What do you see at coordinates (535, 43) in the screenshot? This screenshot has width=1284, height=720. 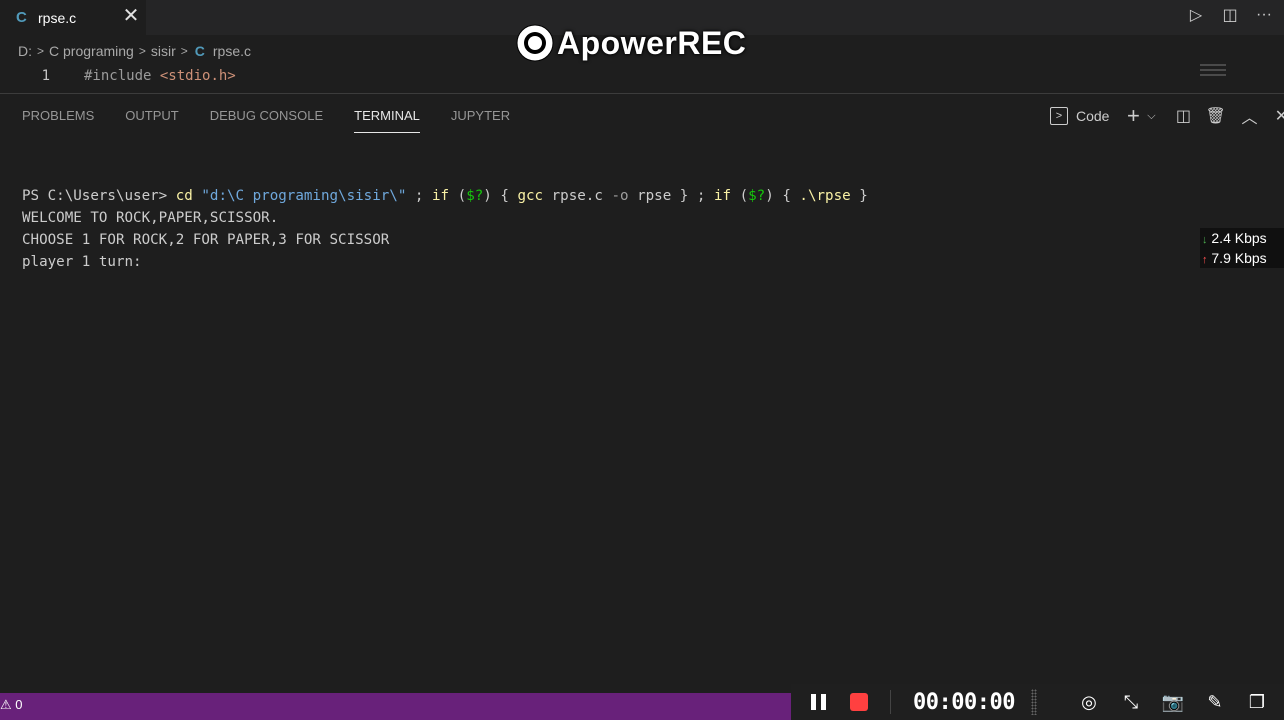 I see `apowerrec-logo-icon` at bounding box center [535, 43].